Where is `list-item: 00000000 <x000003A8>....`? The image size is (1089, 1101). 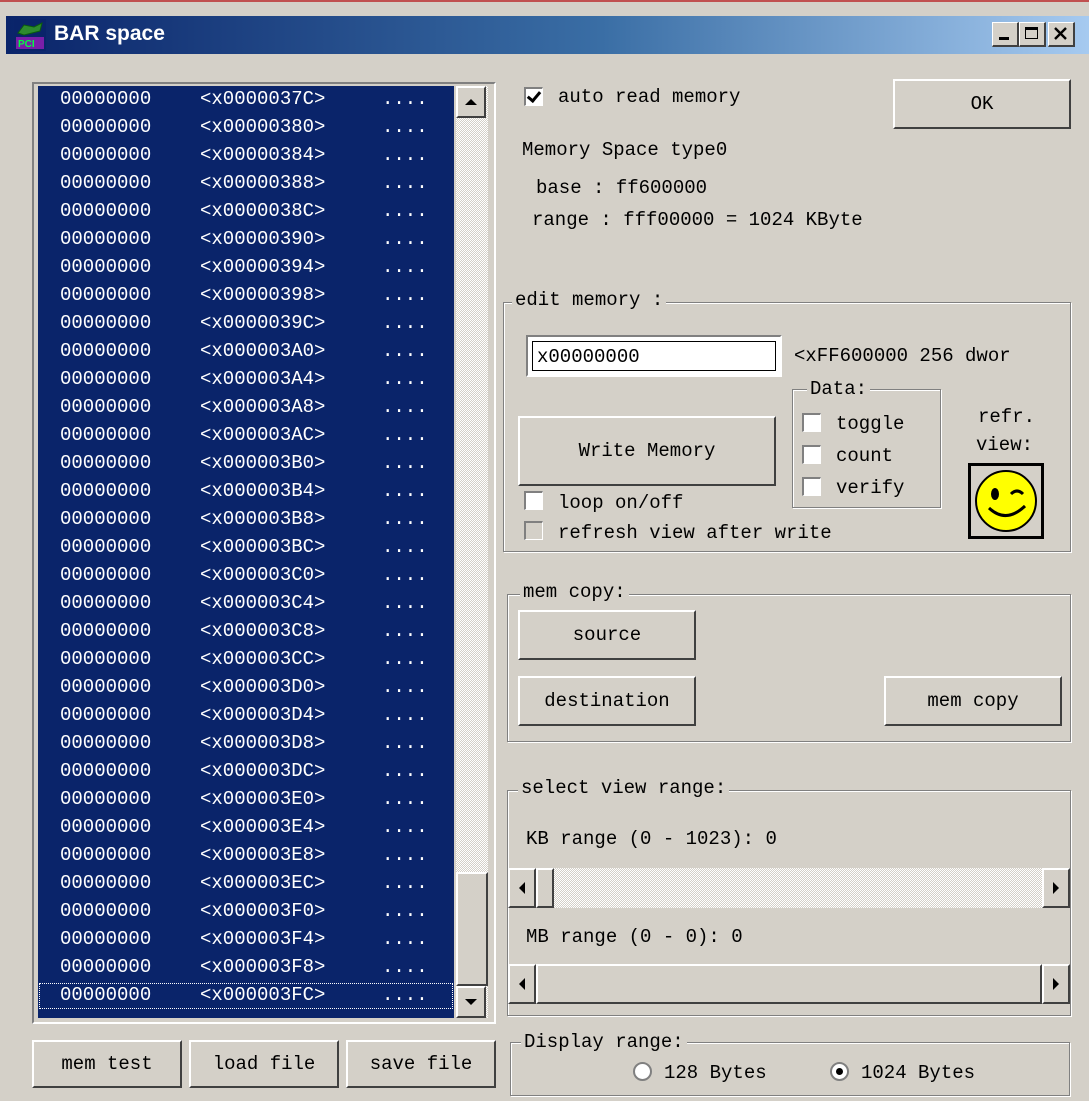 list-item: 00000000 <x000003A8>.... is located at coordinates (246, 408).